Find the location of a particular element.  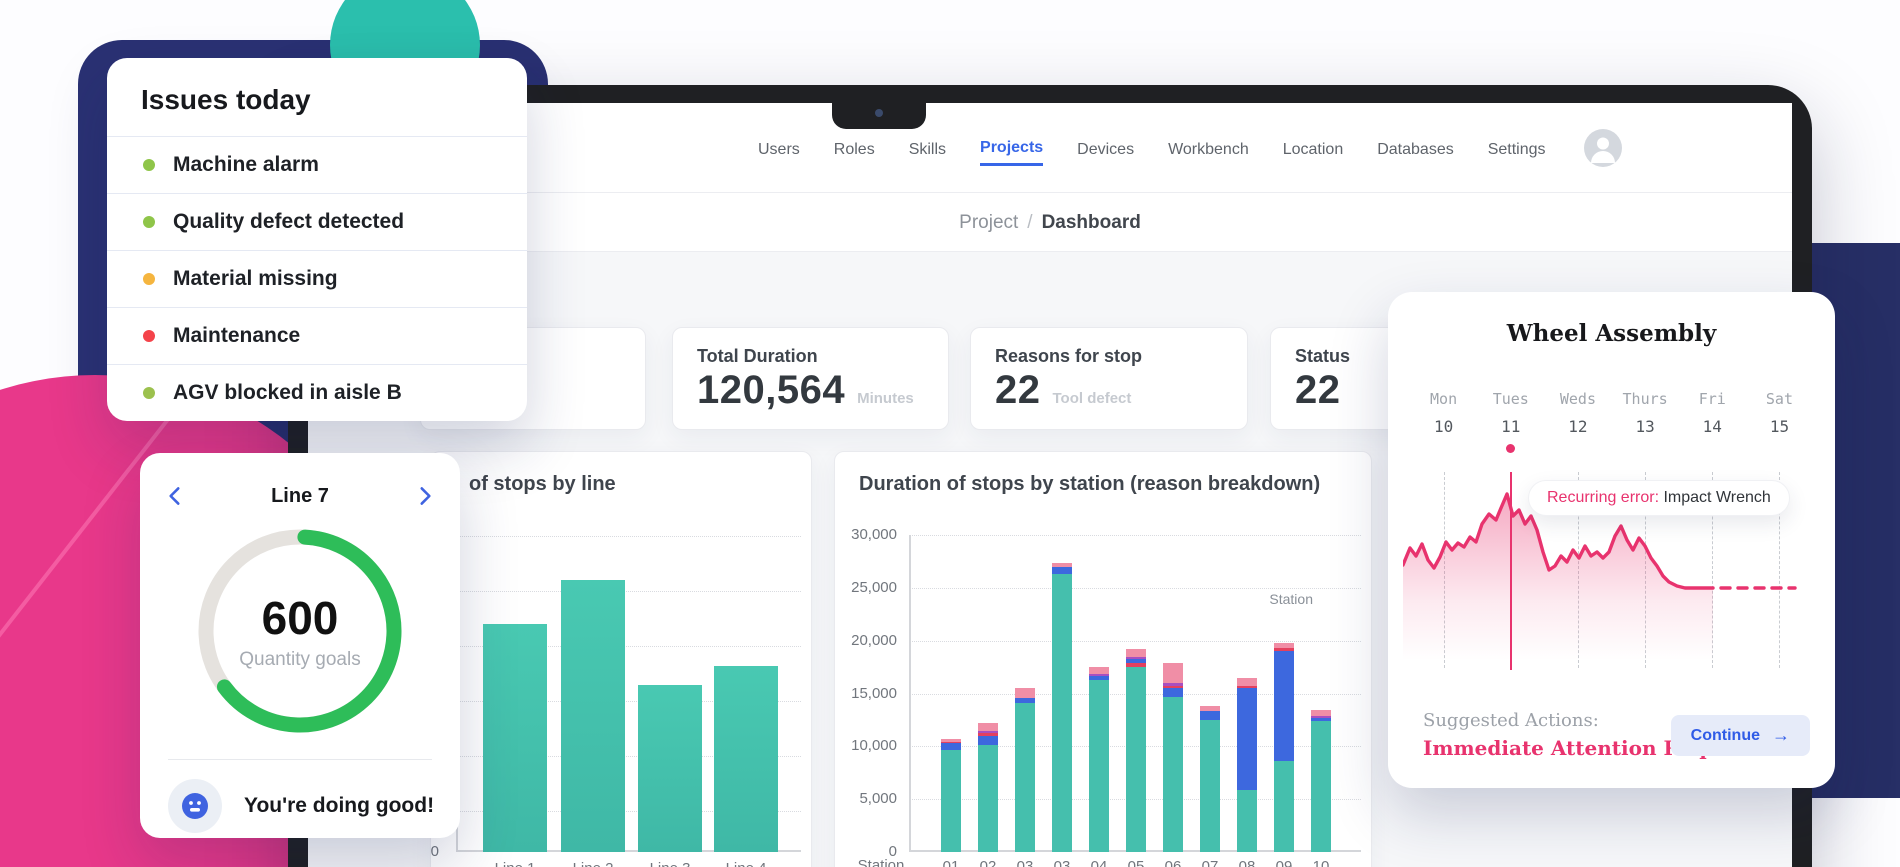

day-date: 13 is located at coordinates (1645, 426).